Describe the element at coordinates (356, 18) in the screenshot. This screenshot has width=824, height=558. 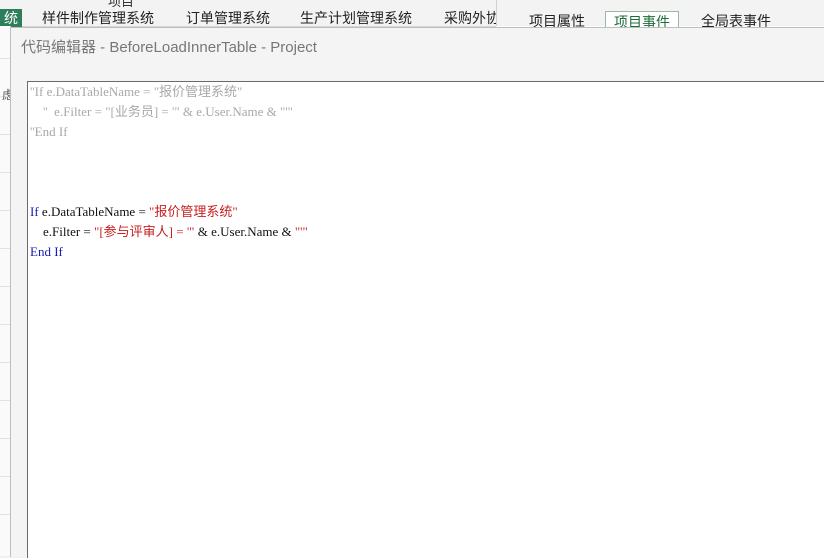
I see `module-tab-production: 生产计划管理系统` at that location.